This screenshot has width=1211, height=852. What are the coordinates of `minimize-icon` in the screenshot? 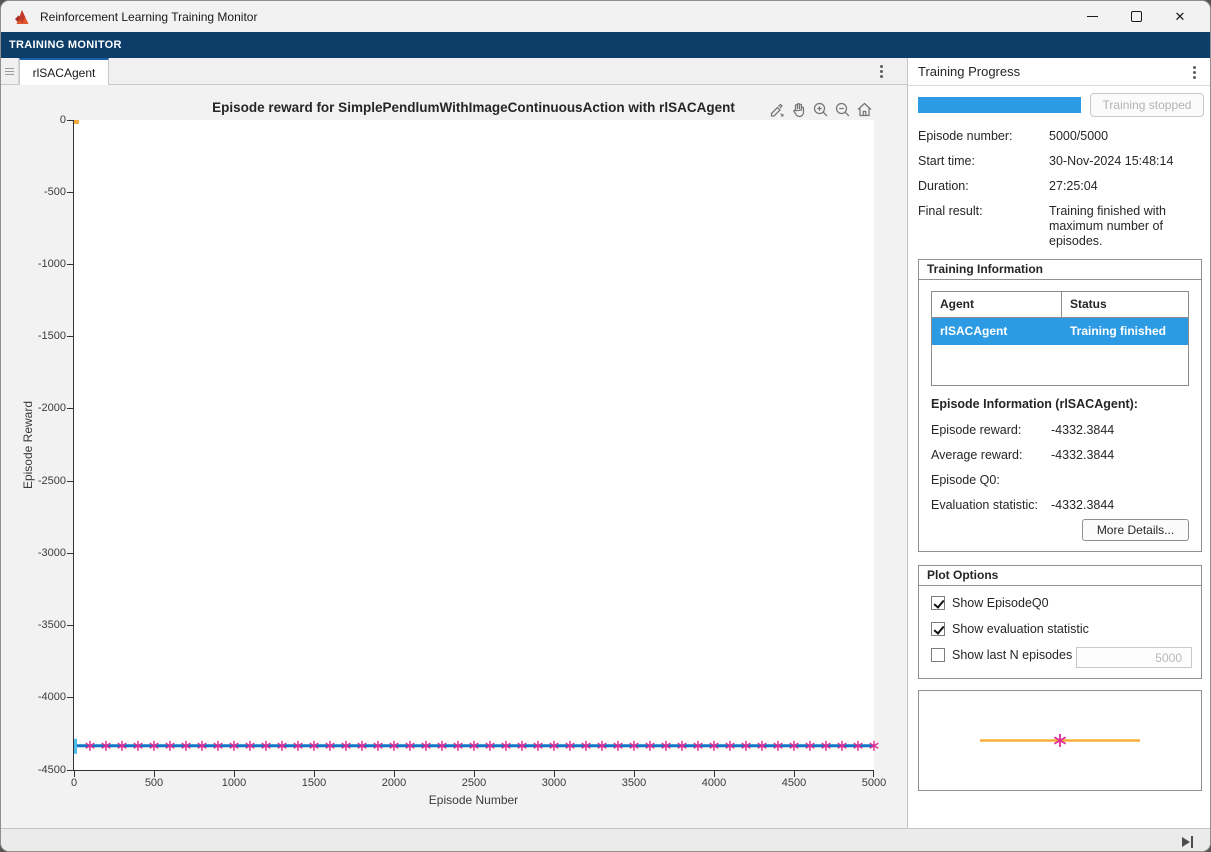 It's located at (1092, 16).